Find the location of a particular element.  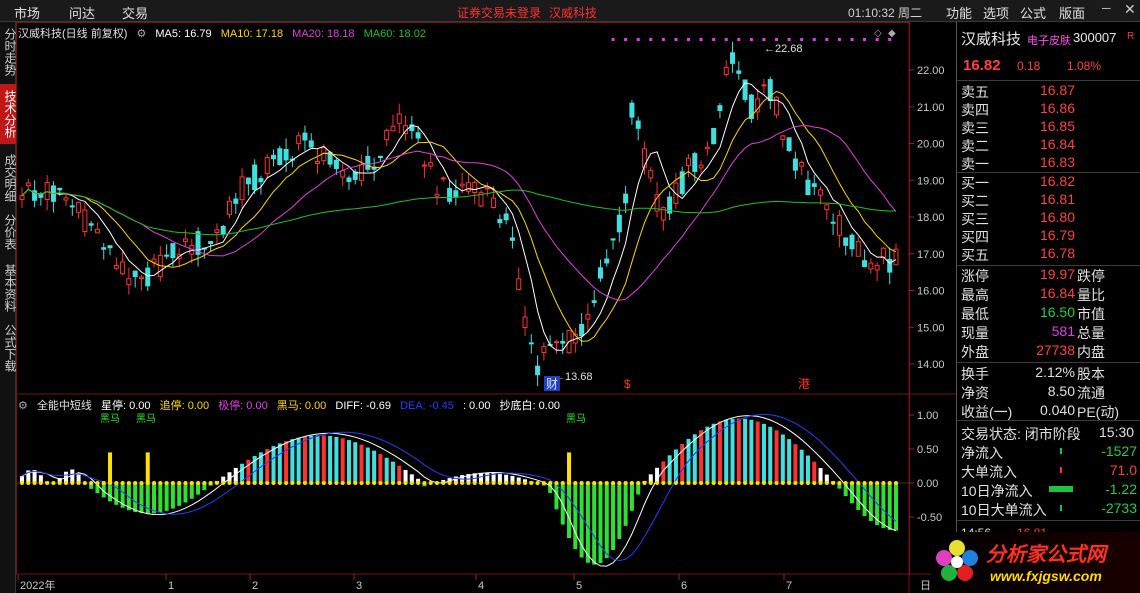

minimize-icon: ─ is located at coordinates (1106, 8).